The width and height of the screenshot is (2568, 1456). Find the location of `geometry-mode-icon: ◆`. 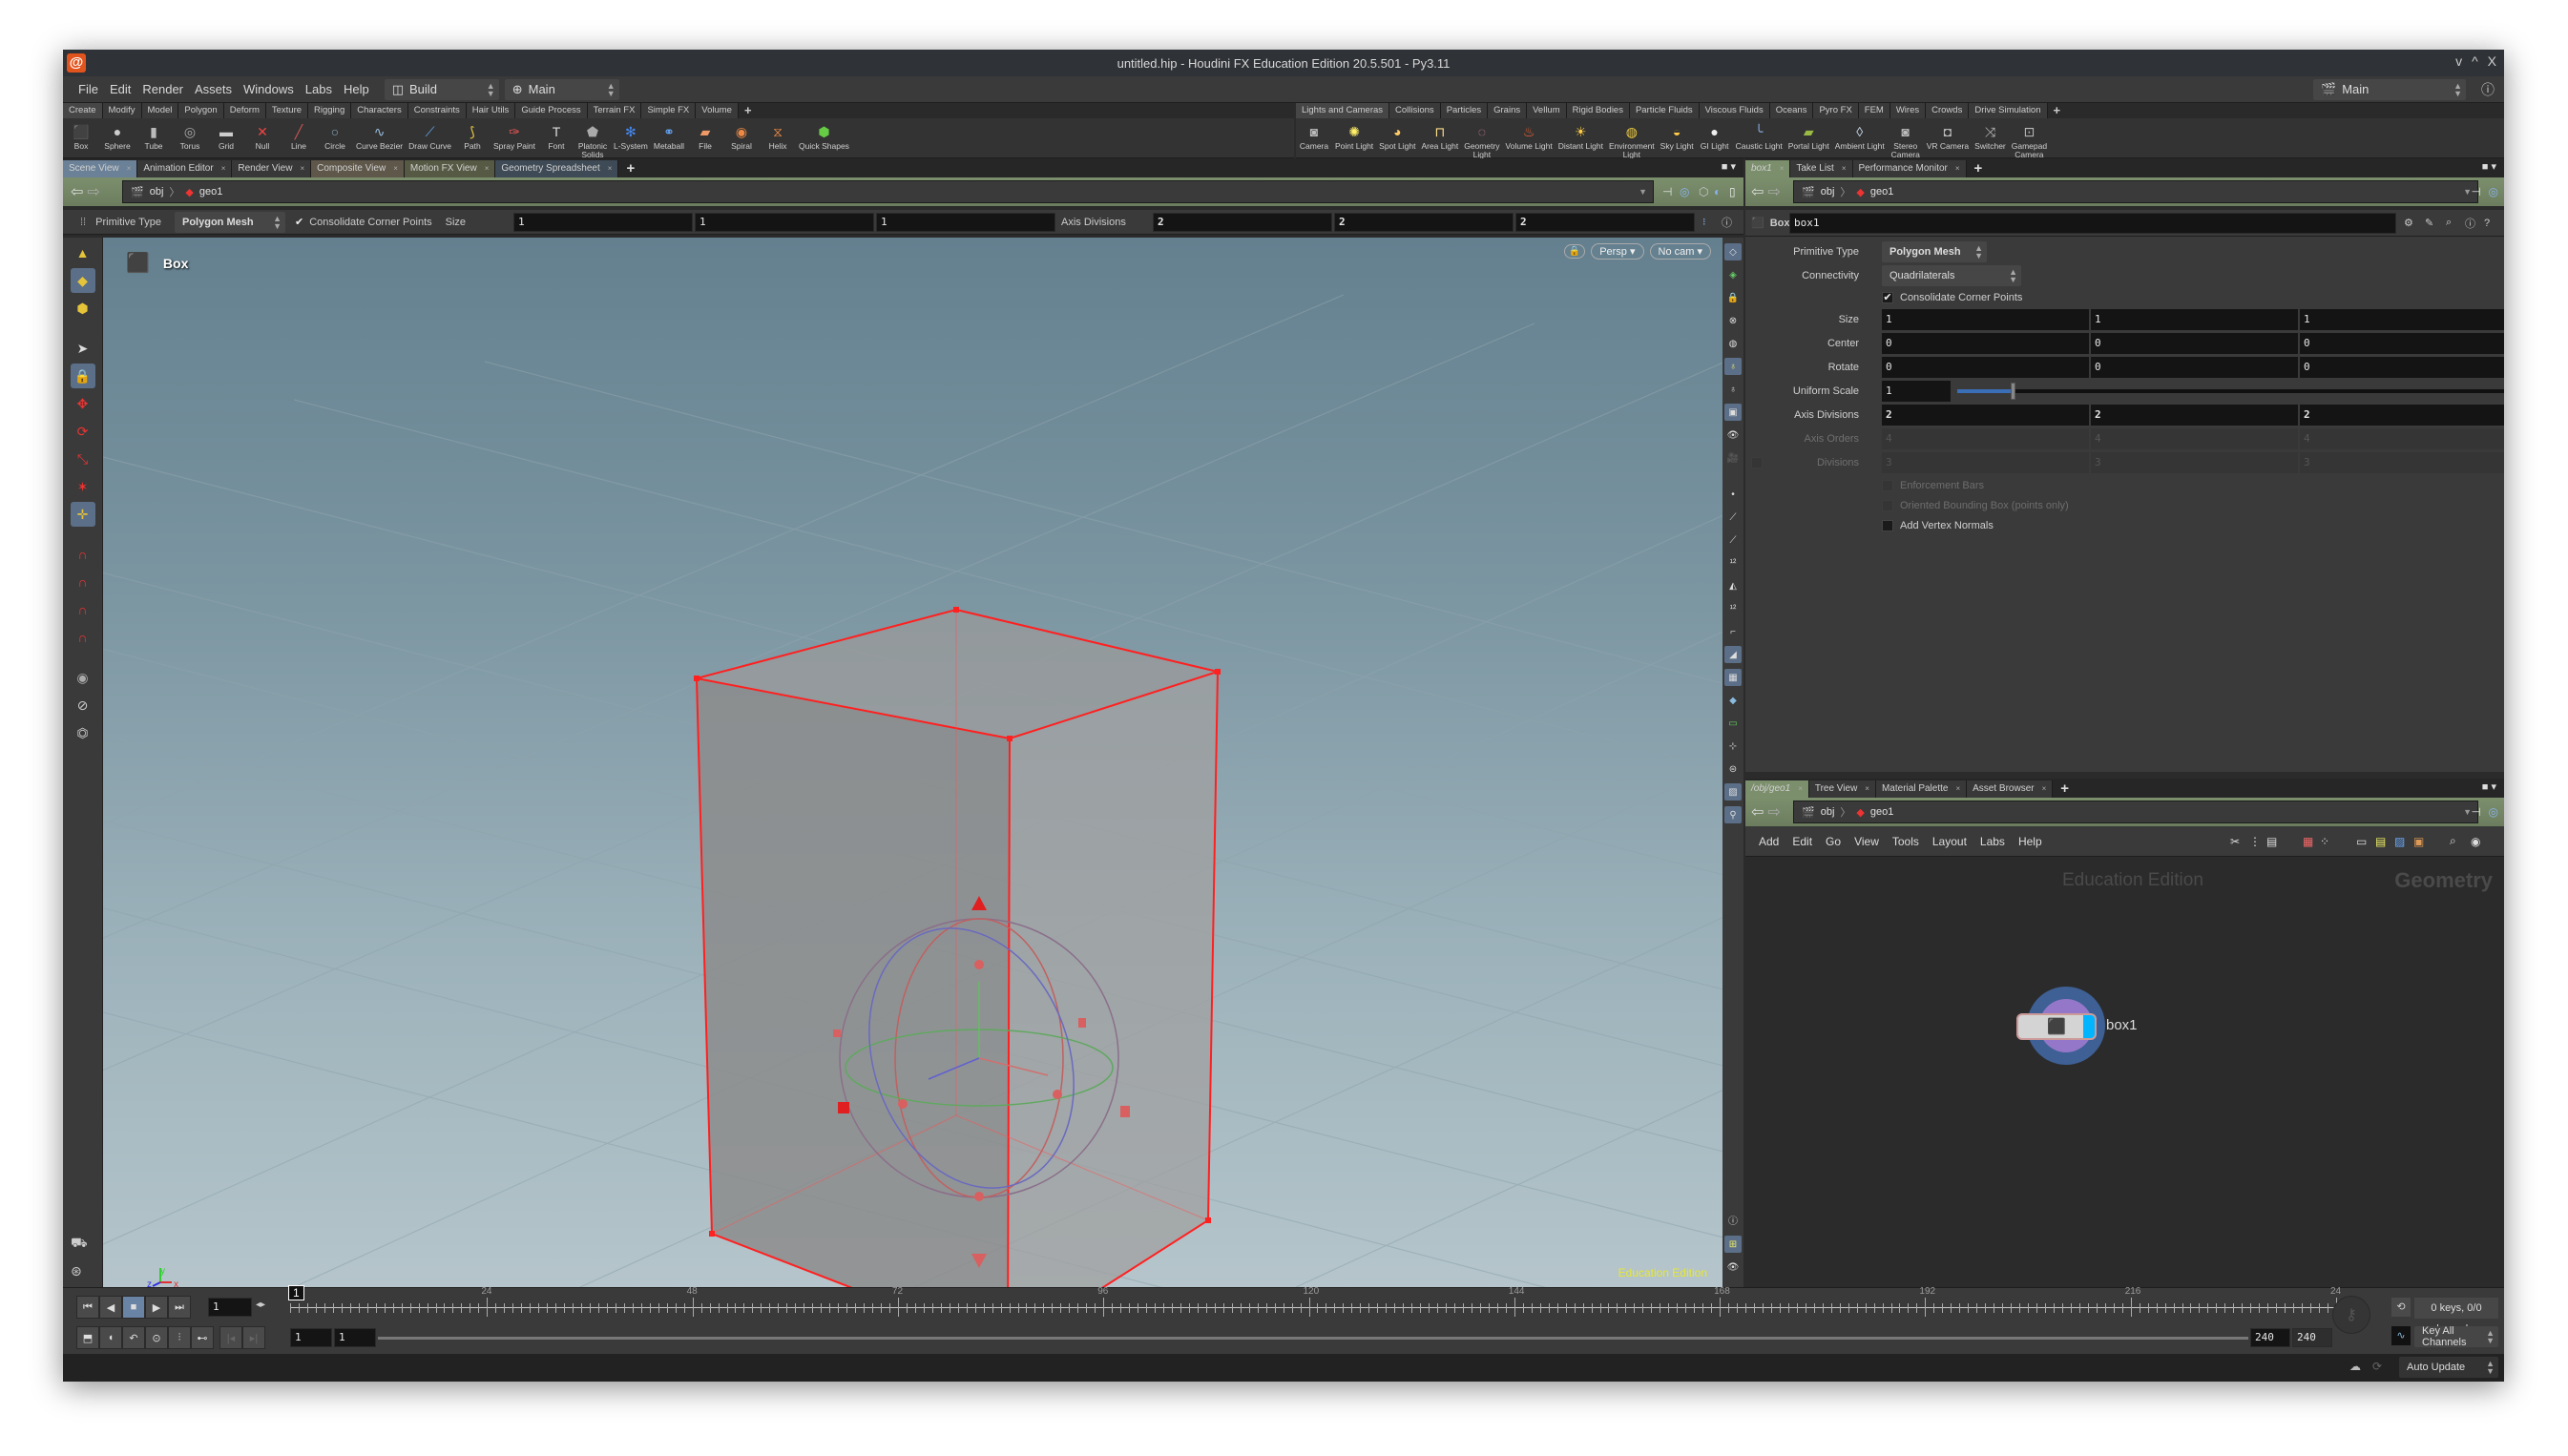

geometry-mode-icon: ◆ is located at coordinates (82, 281).